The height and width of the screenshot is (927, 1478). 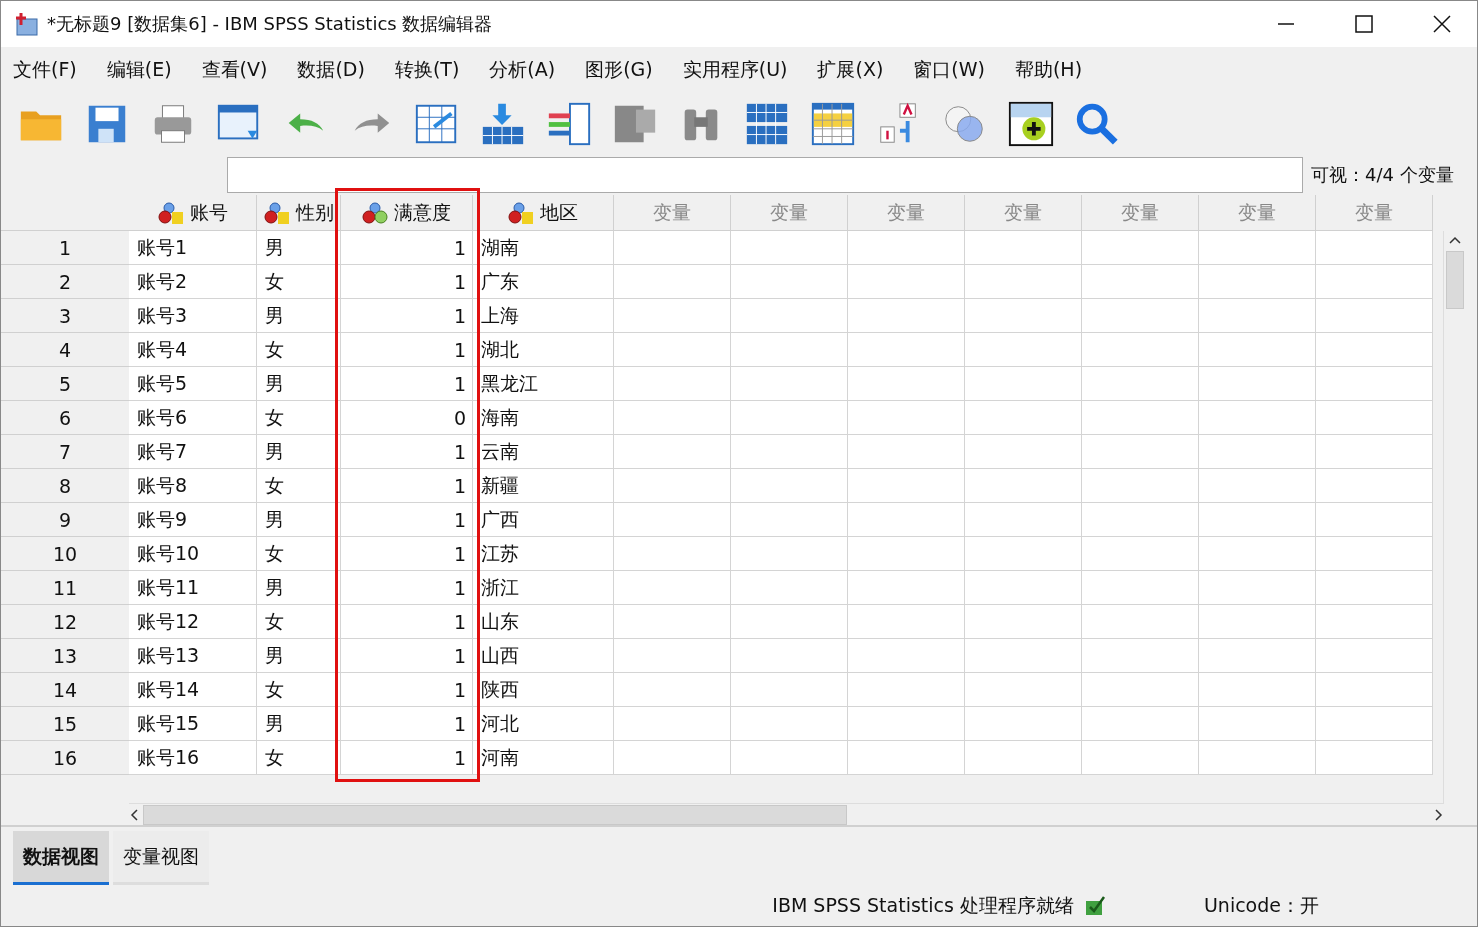 What do you see at coordinates (735, 70) in the screenshot?
I see `menu-item: 实用程序(U)` at bounding box center [735, 70].